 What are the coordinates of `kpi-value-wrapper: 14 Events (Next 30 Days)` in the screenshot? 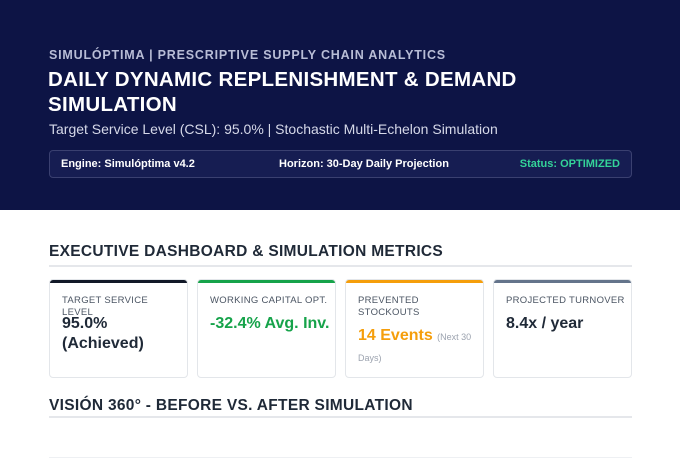 It's located at (420, 347).